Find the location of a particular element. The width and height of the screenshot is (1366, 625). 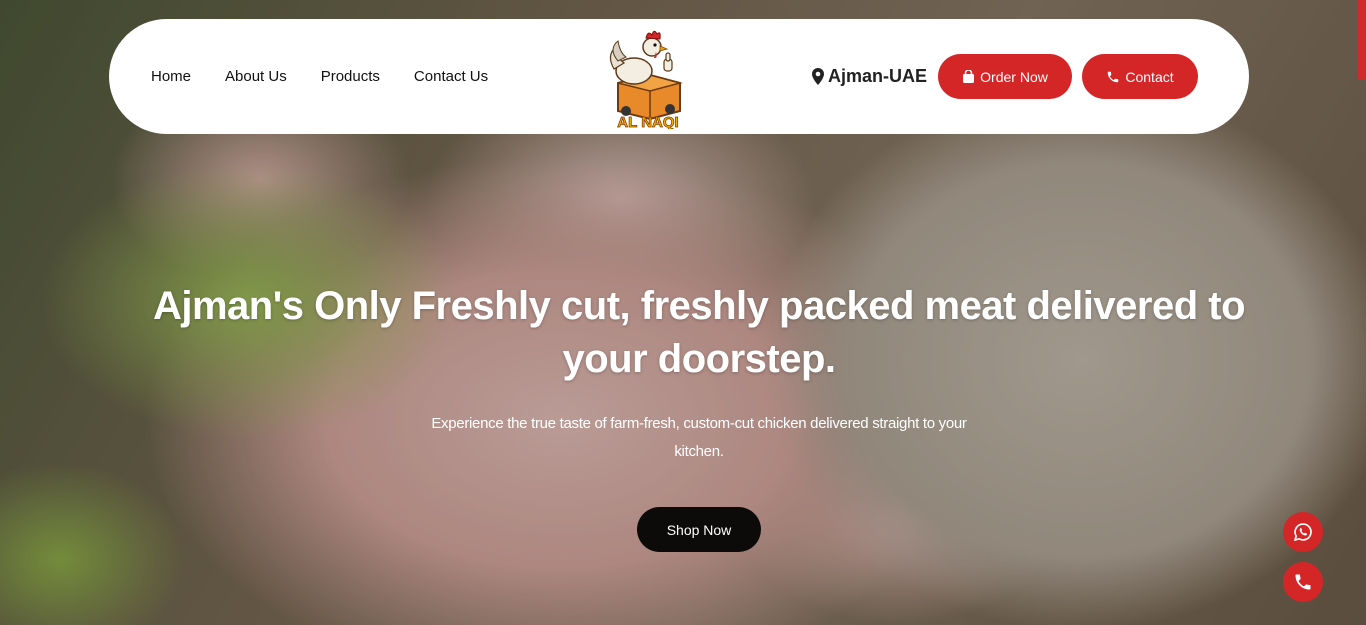

order-now-button: Order Now is located at coordinates (1005, 76).